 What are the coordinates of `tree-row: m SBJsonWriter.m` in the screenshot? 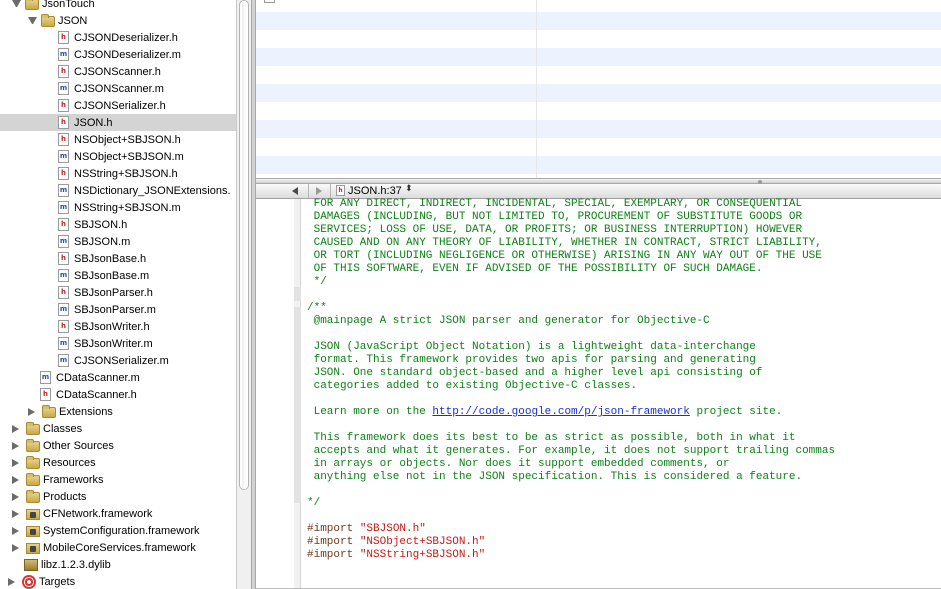 It's located at (118, 343).